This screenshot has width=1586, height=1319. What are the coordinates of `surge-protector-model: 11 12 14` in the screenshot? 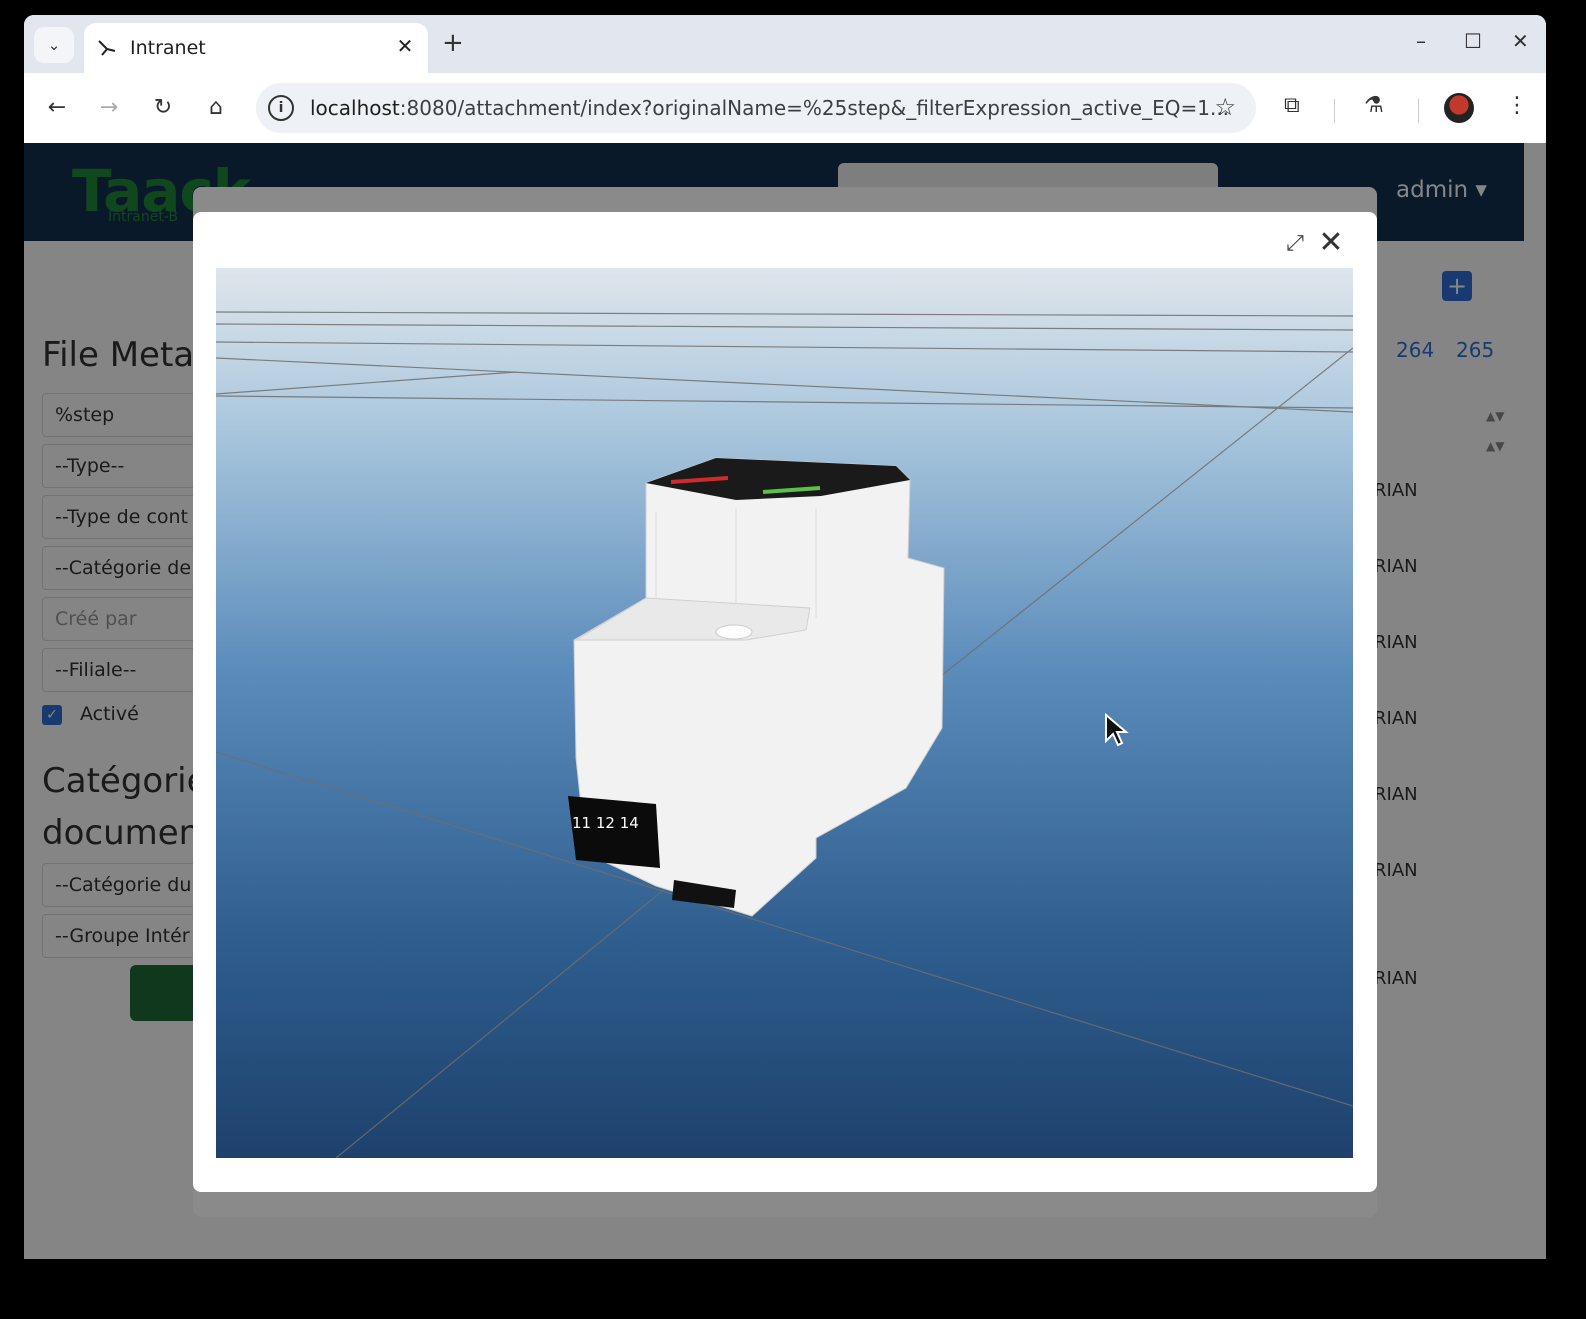 It's located at (756, 687).